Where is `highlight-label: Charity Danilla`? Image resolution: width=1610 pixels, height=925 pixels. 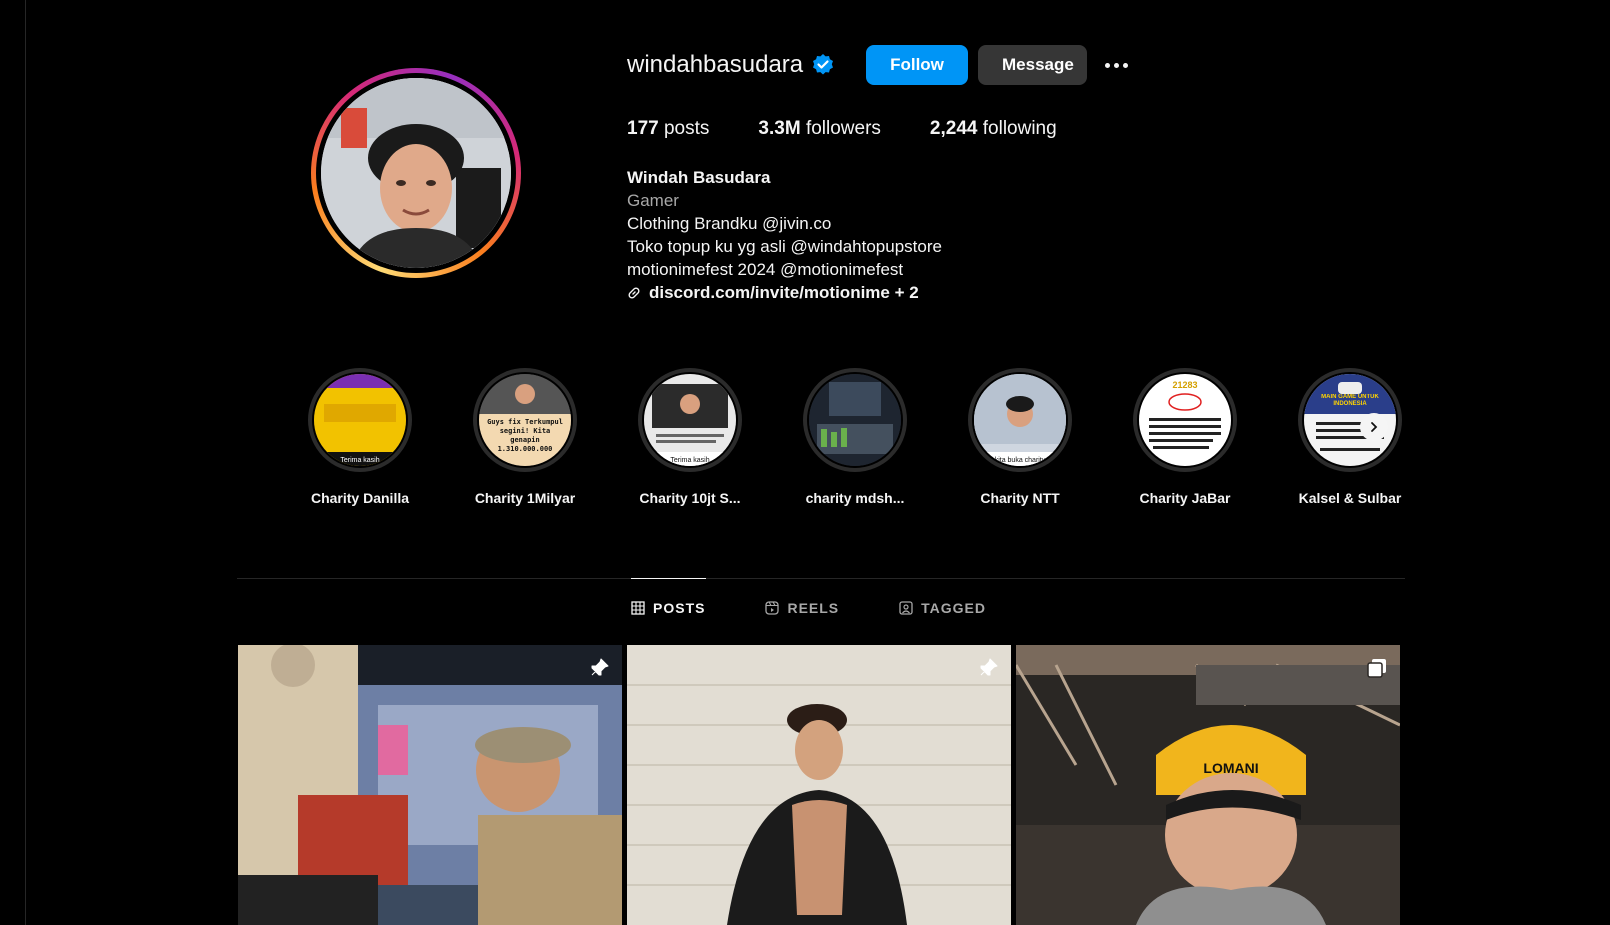
highlight-label: Charity Danilla is located at coordinates (360, 498).